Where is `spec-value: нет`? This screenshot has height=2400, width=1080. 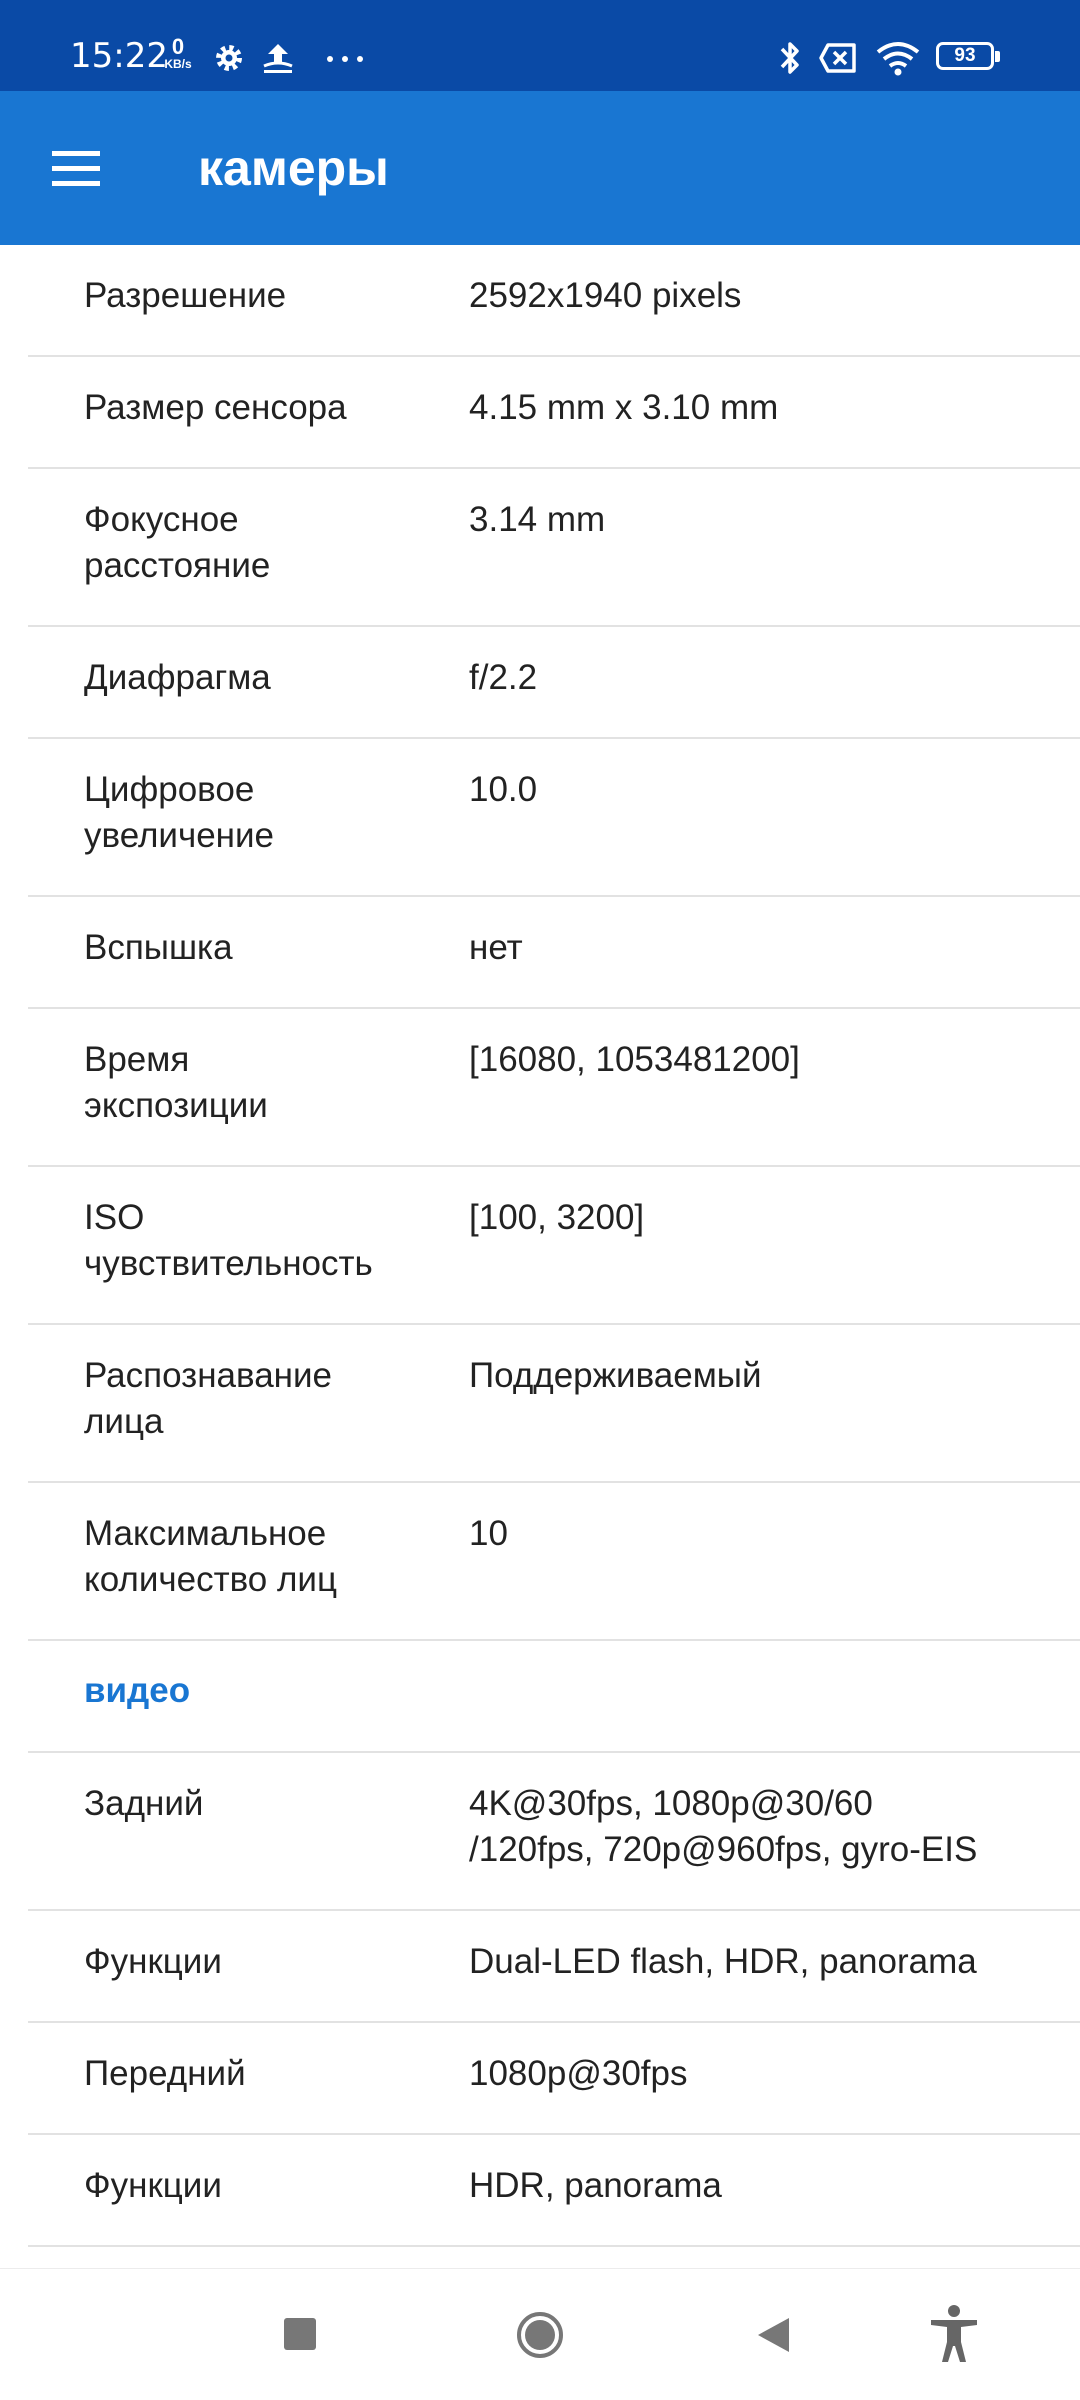
spec-value: нет is located at coordinates (496, 947).